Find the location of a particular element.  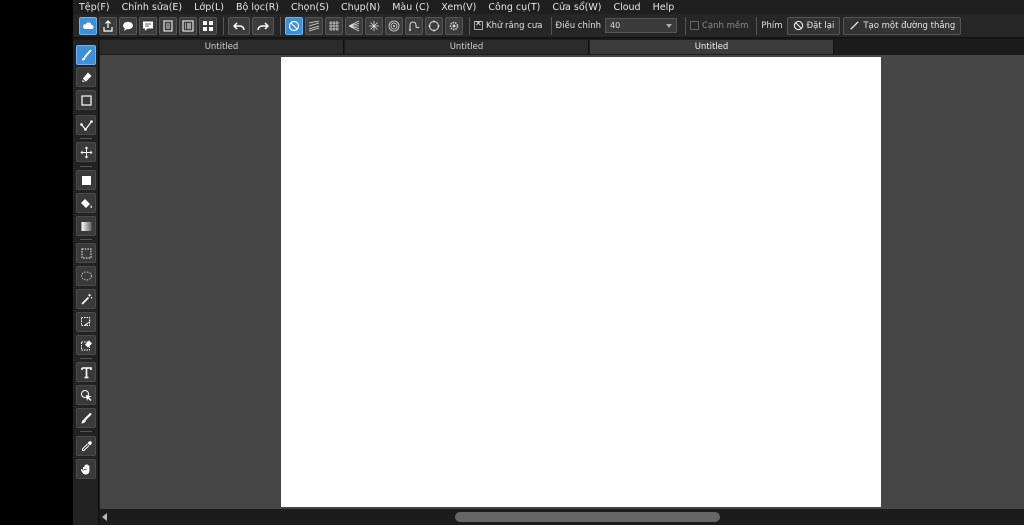

menu-filter: Bộ lọc(R) is located at coordinates (257, 7).